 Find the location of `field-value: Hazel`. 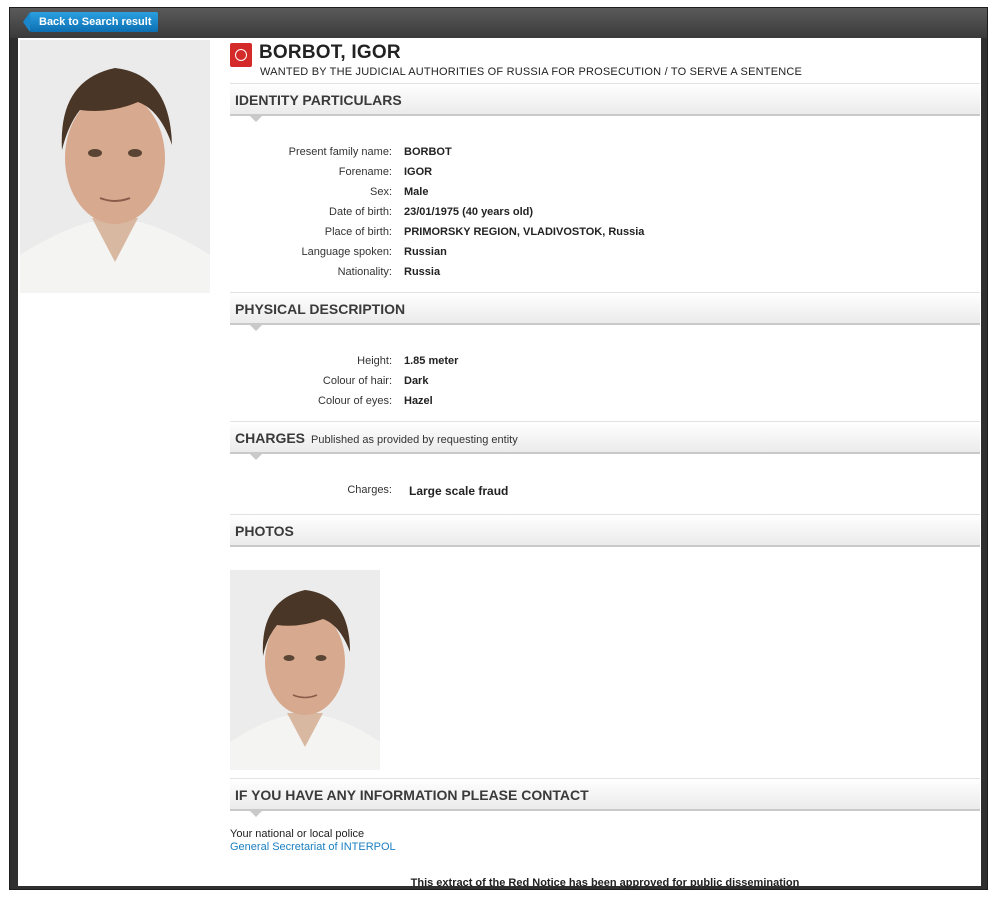

field-value: Hazel is located at coordinates (418, 401).